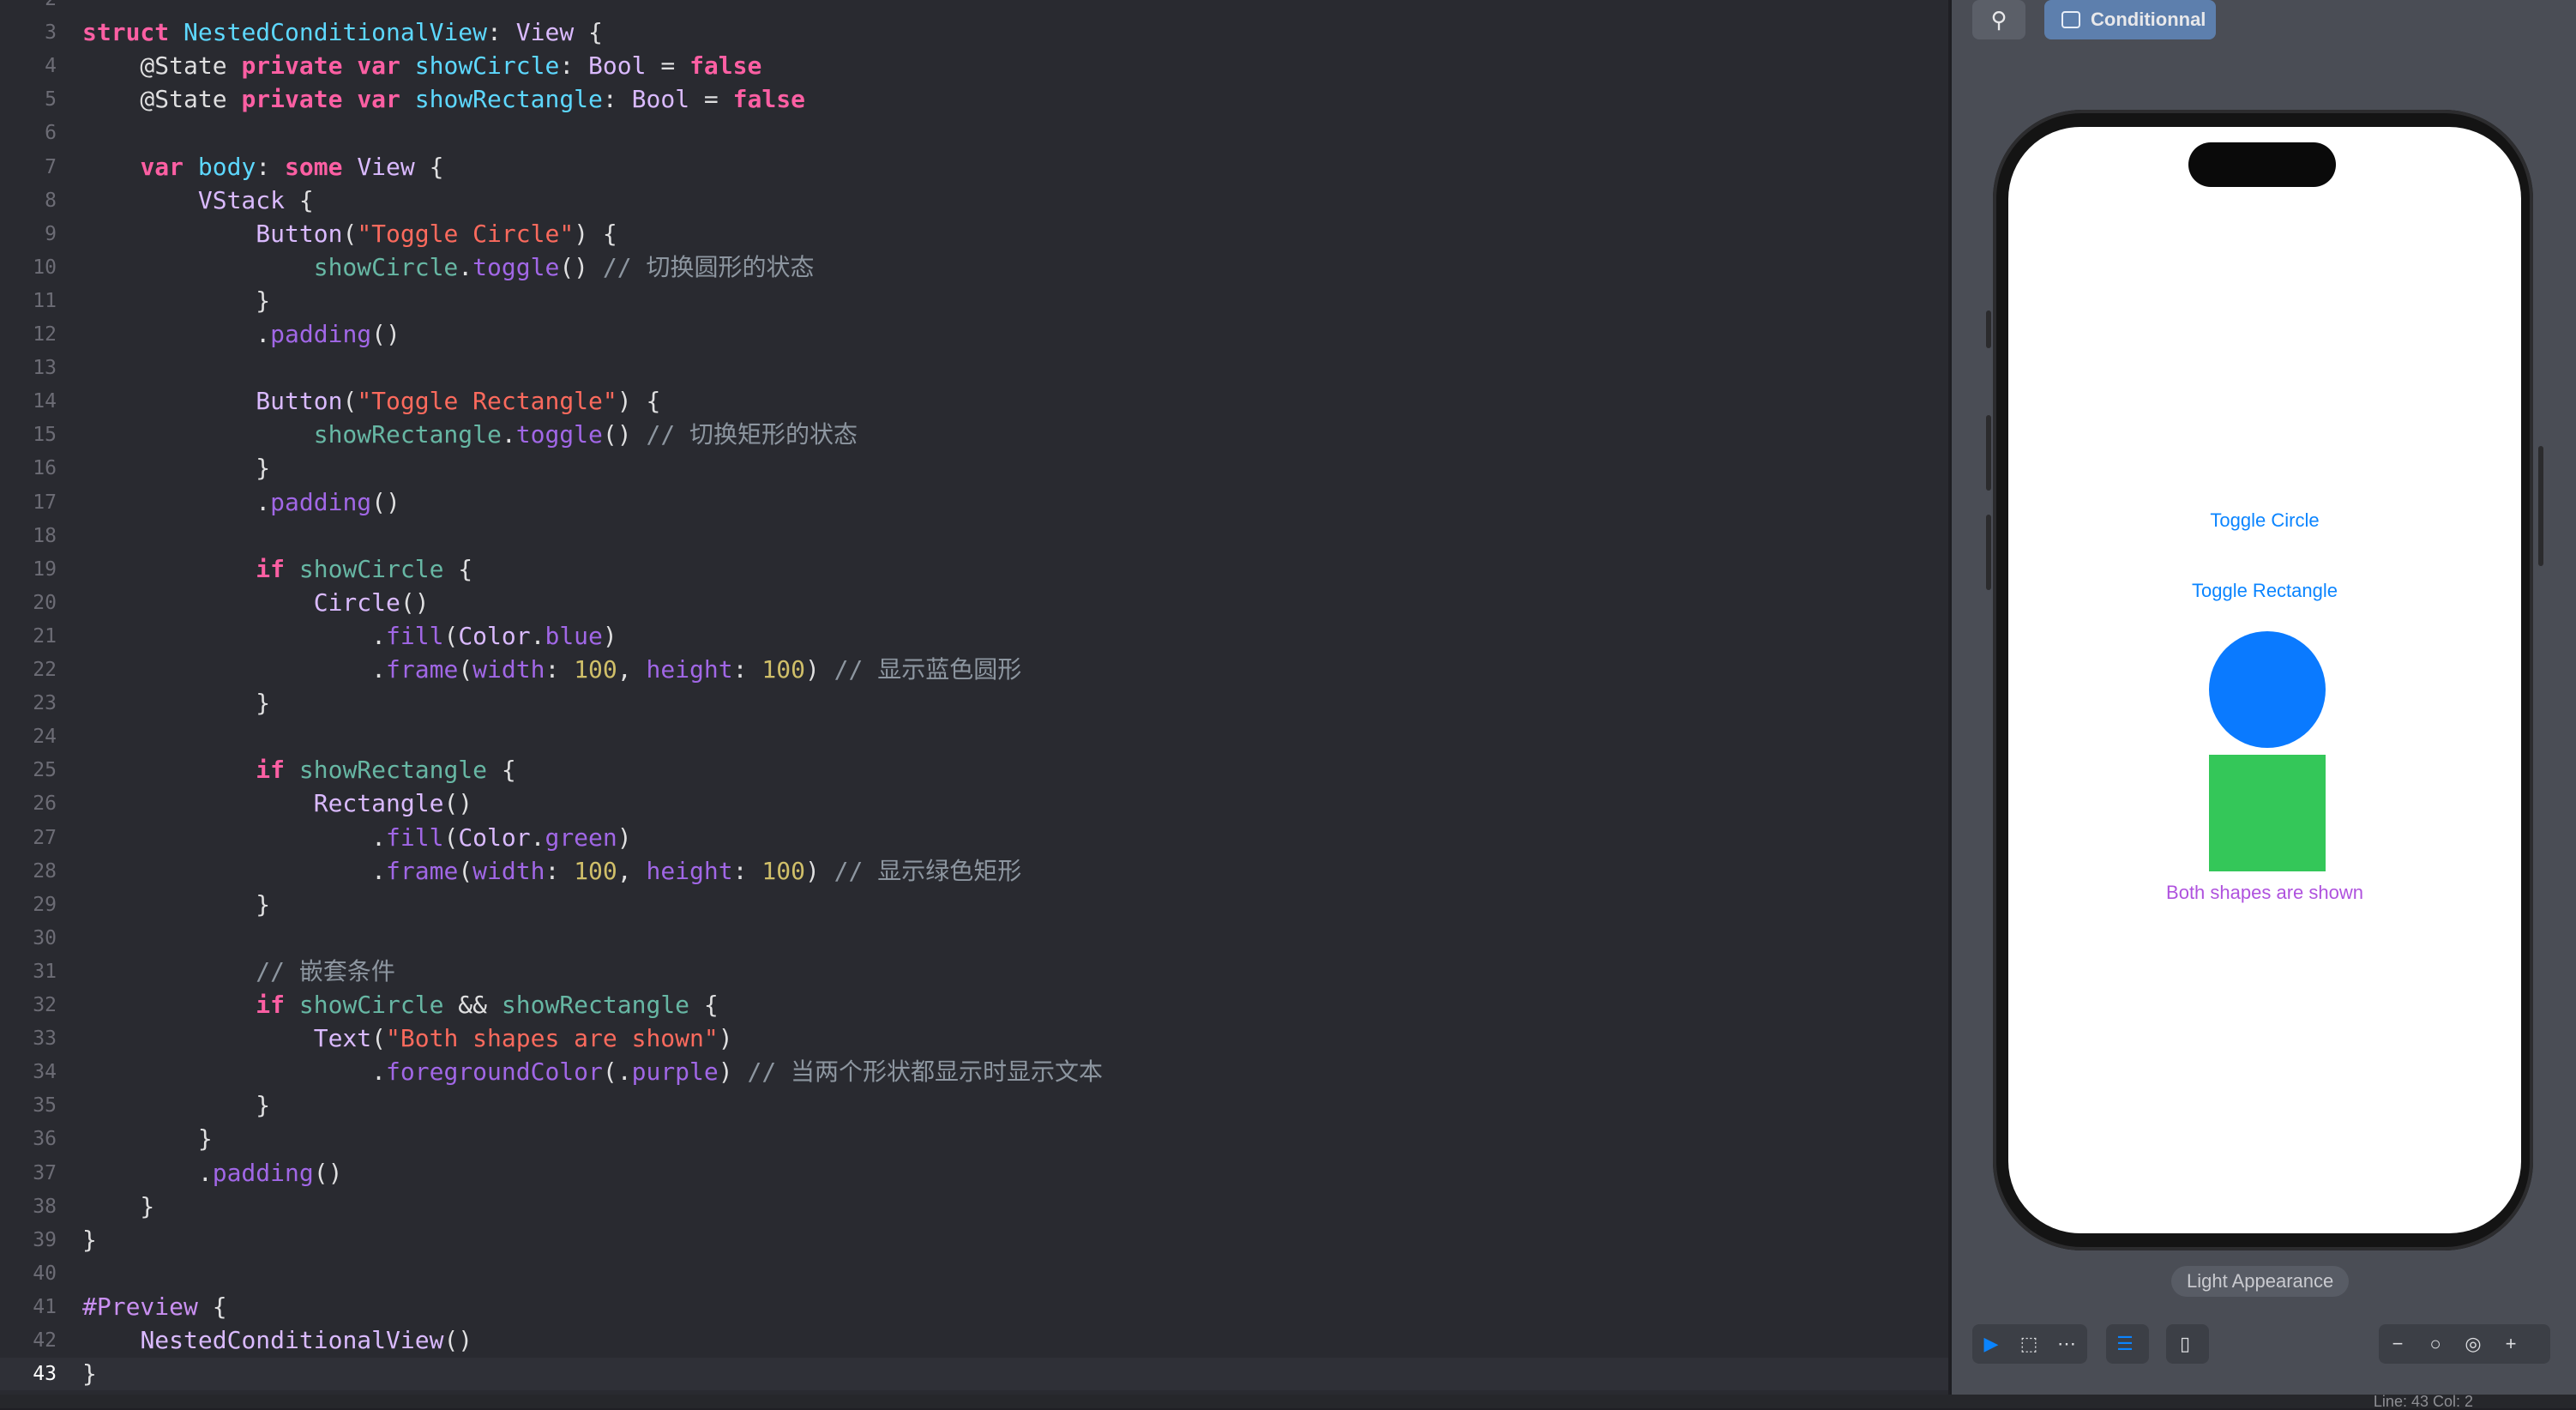  Describe the element at coordinates (45, 1172) in the screenshot. I see `line-number: 37` at that location.